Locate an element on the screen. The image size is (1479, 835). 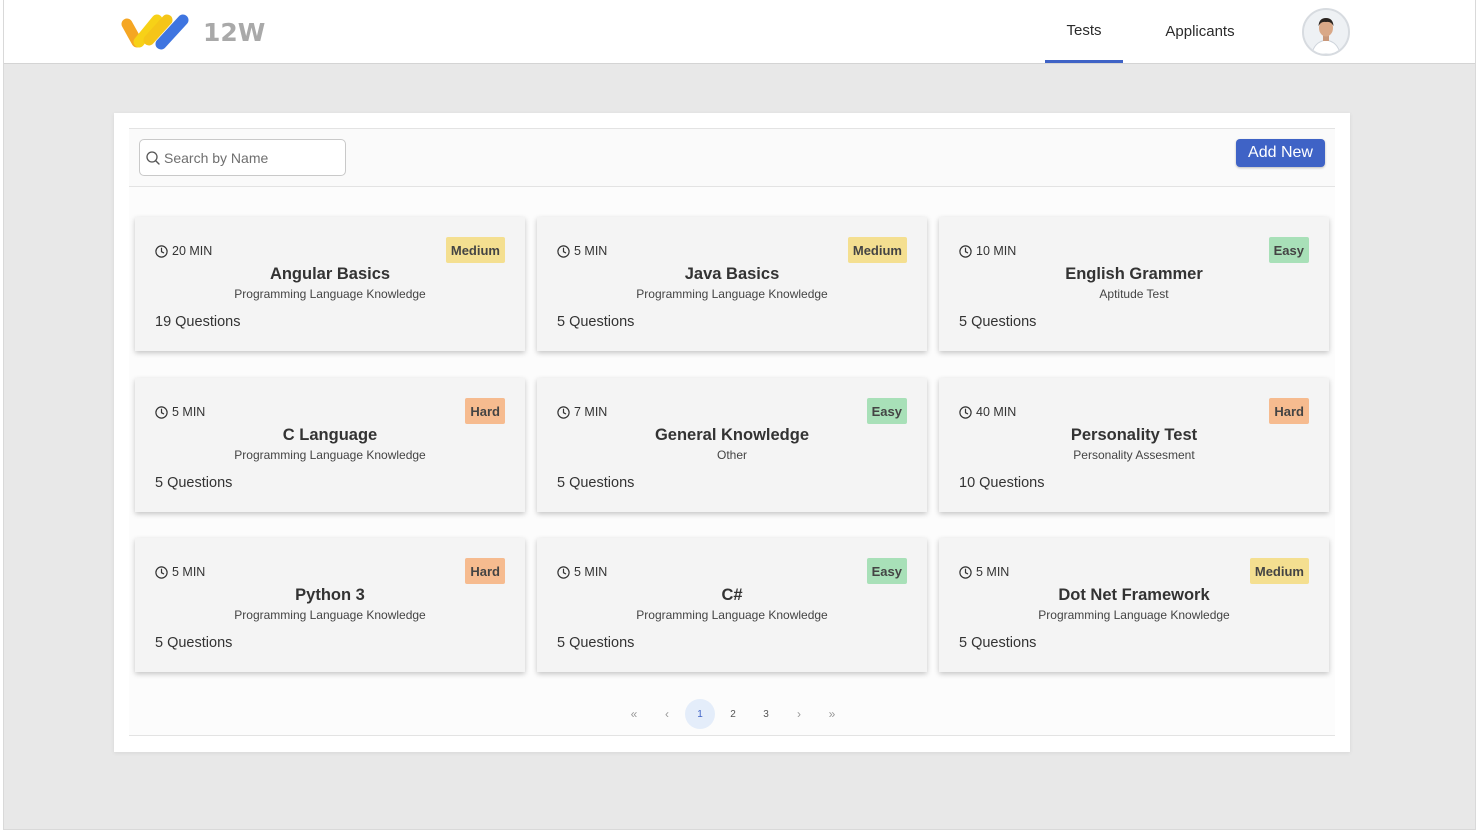
test-title: Personality Test is located at coordinates (1134, 435).